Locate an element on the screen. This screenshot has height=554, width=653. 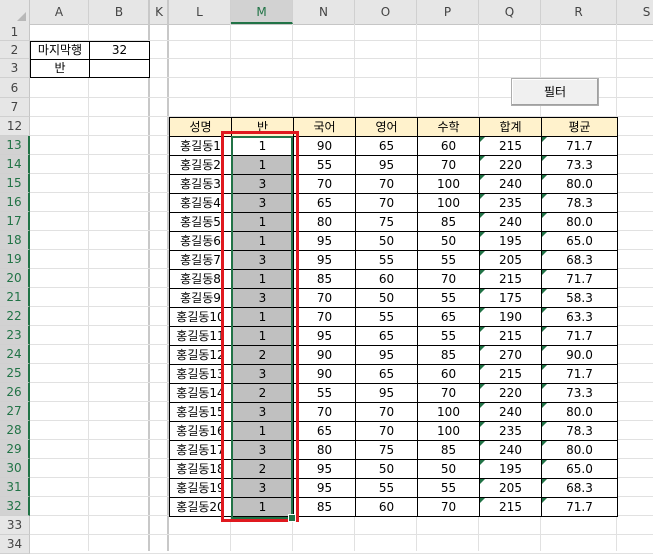
table-cell: 90.0 is located at coordinates (579, 355).